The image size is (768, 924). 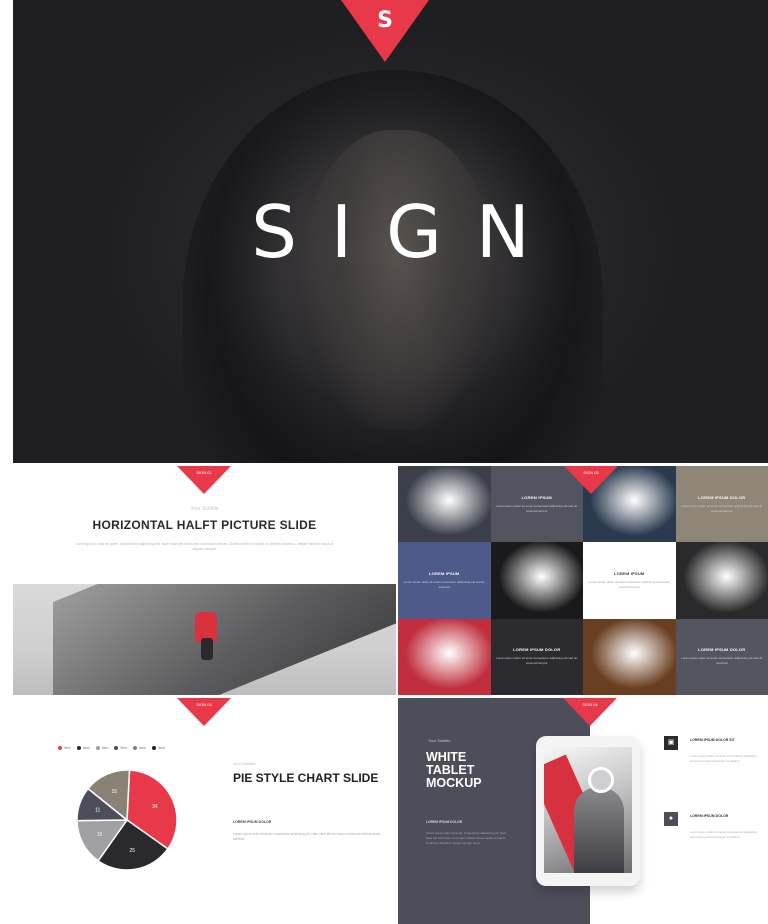 What do you see at coordinates (204, 480) in the screenshot?
I see `slide-badge: SIGN 01` at bounding box center [204, 480].